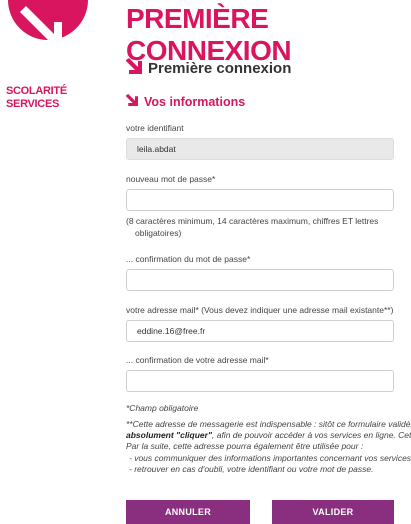 This screenshot has width=411, height=524. What do you see at coordinates (197, 360) in the screenshot?
I see `email-confirm-label: ... confirmation de votre adresse mail*` at bounding box center [197, 360].